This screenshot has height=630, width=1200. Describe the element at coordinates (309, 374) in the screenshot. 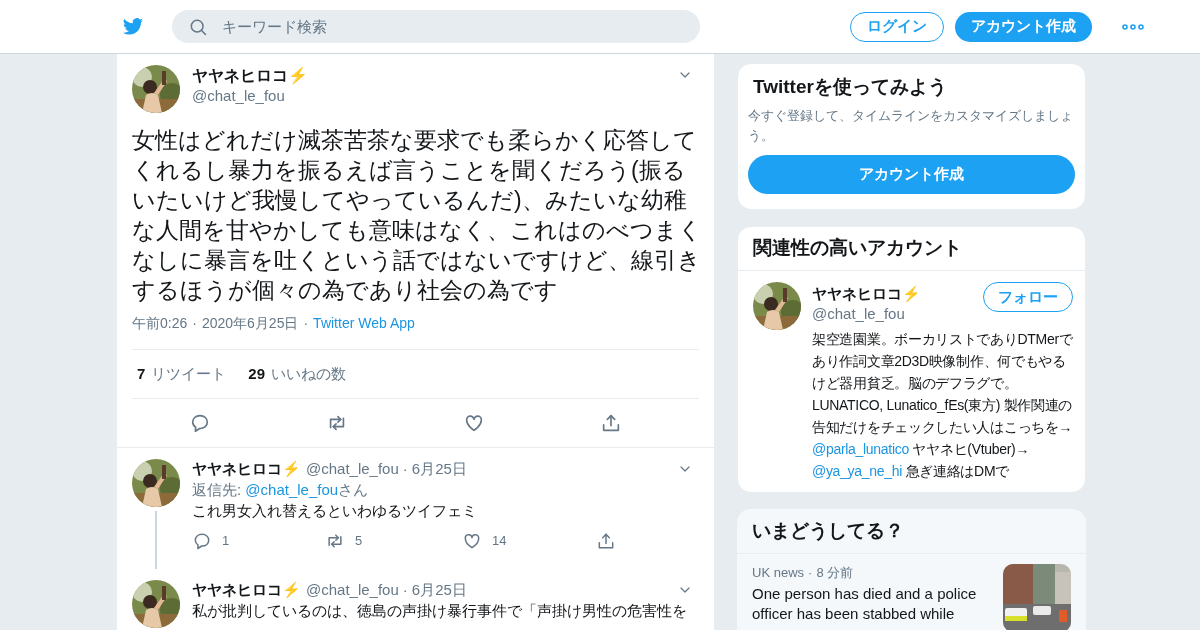

I see `stat-label: いいねの数` at that location.